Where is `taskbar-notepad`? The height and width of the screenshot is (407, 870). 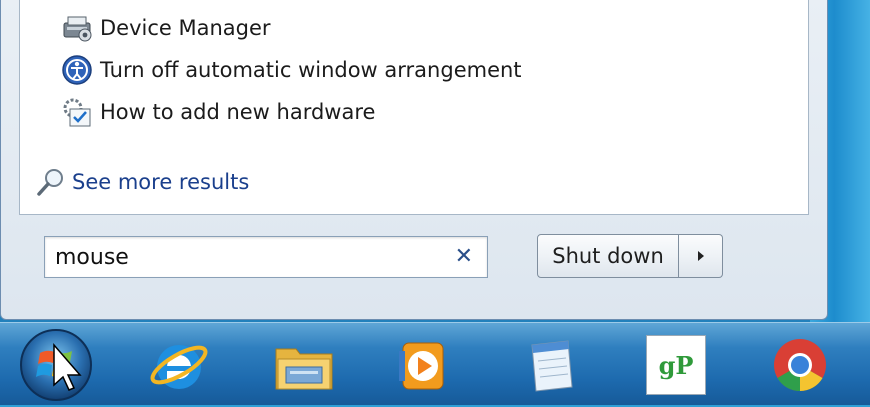
taskbar-notepad is located at coordinates (550, 365).